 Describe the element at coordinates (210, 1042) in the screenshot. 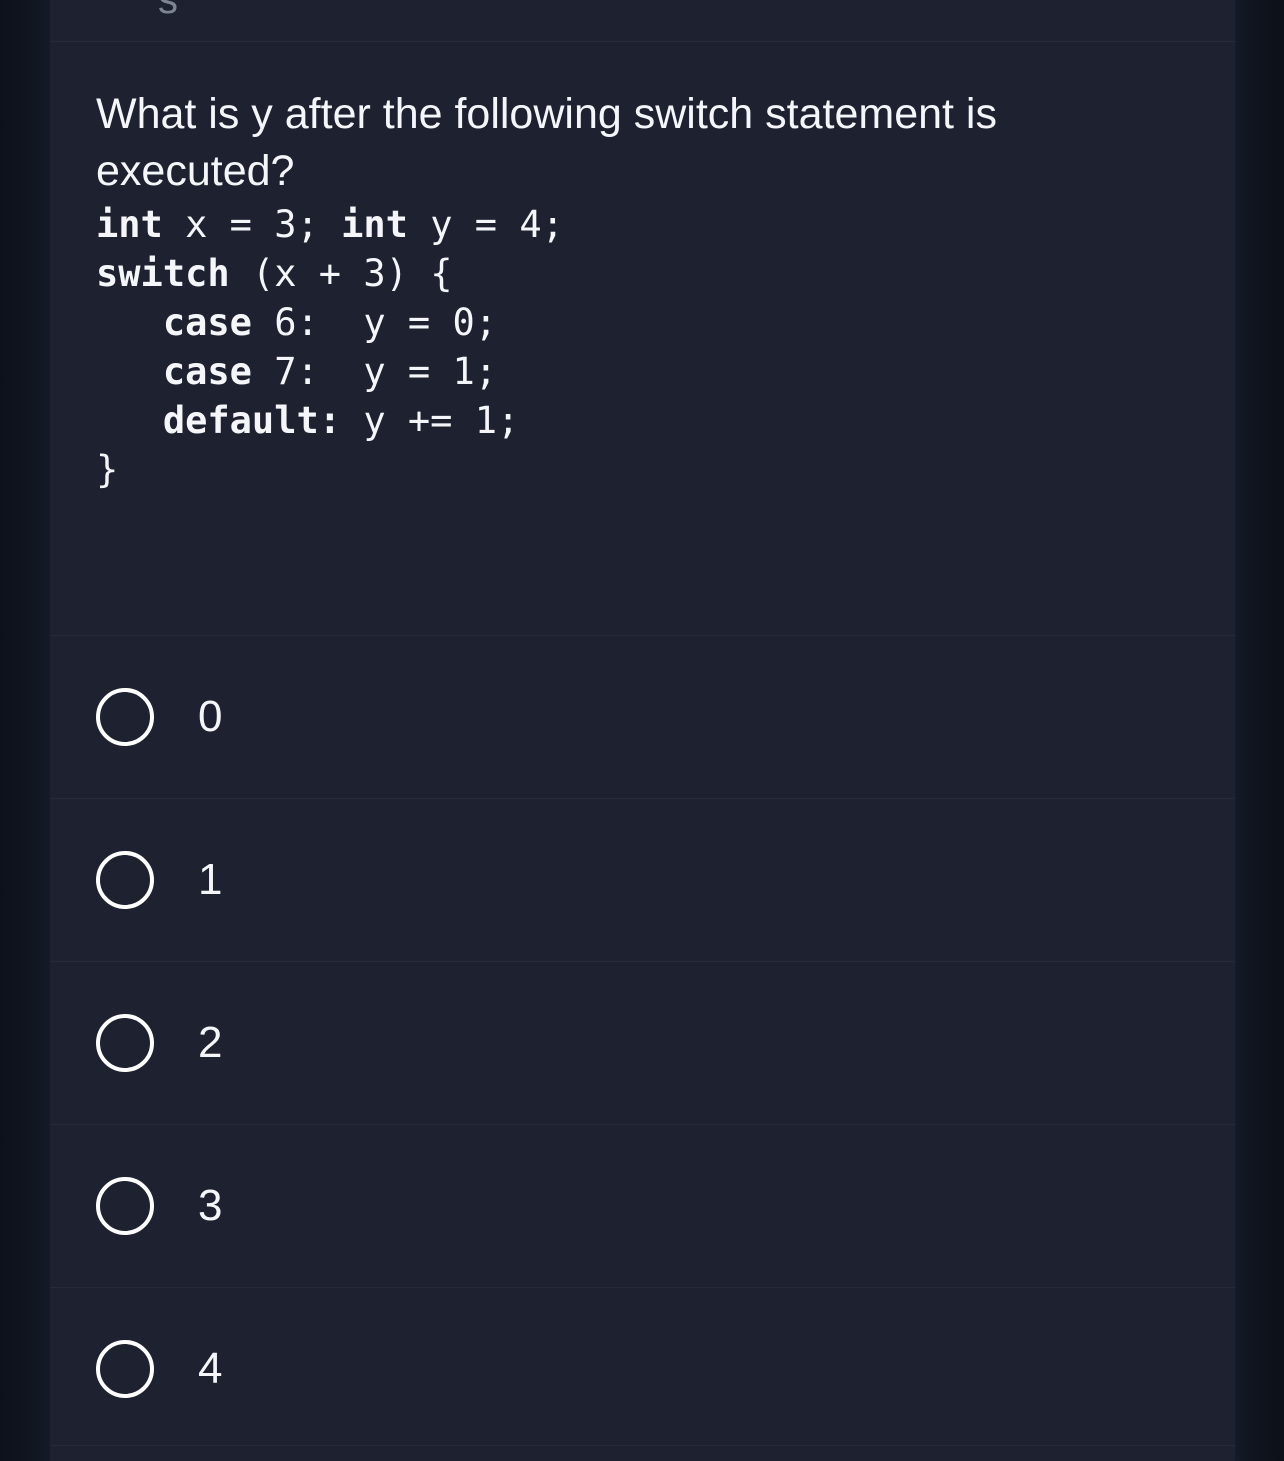

I see `answer-option-label-2: 2` at that location.